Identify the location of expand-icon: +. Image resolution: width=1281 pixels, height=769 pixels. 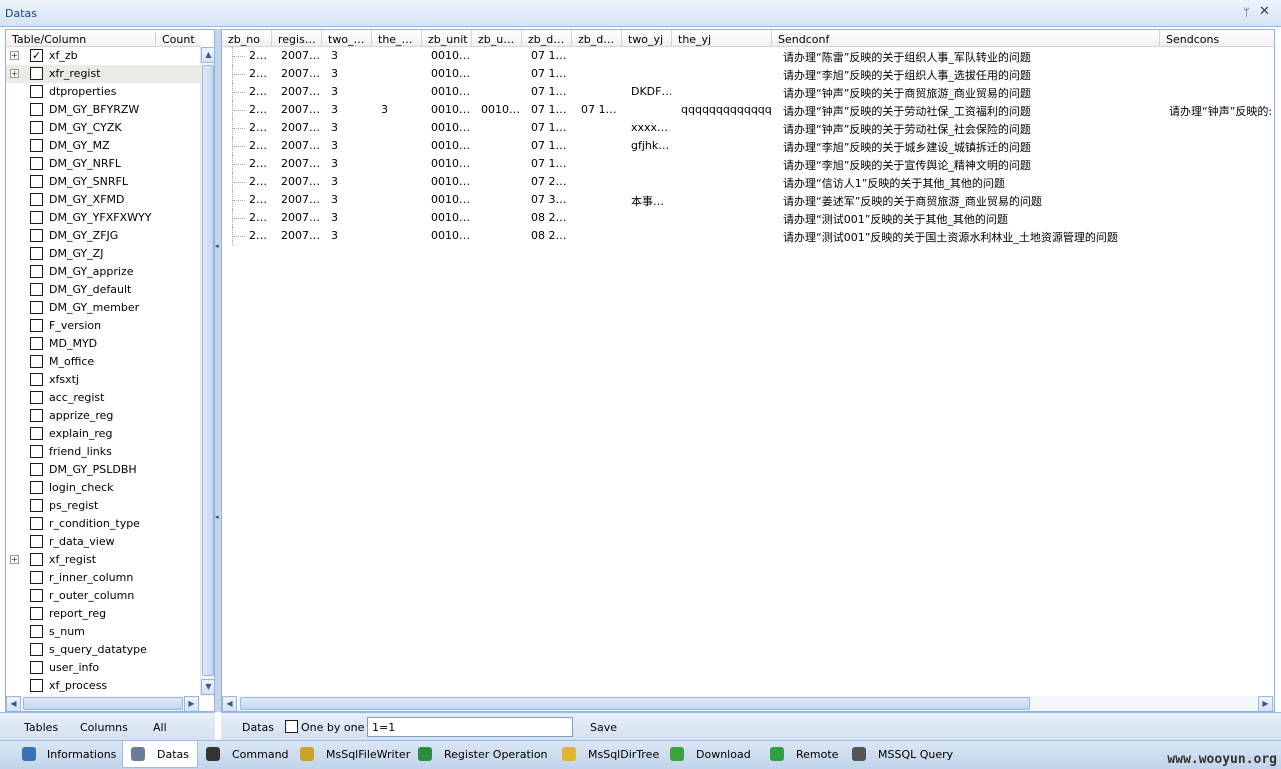
(14, 73).